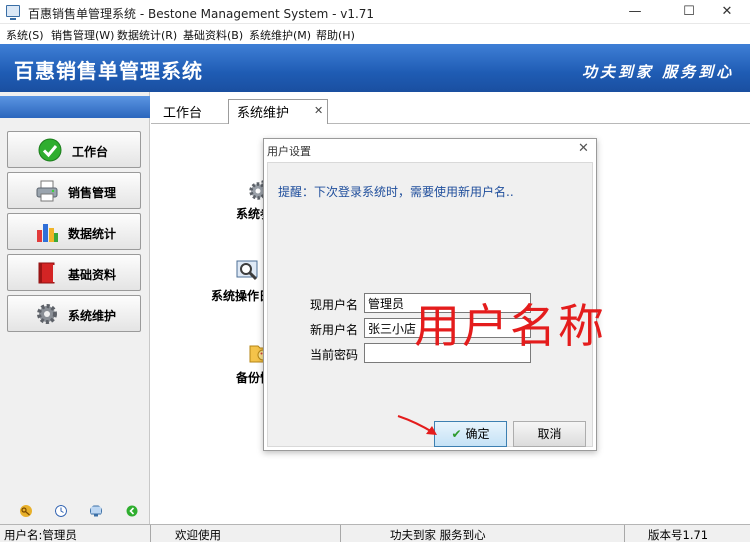 The height and width of the screenshot is (542, 750). What do you see at coordinates (213, 35) in the screenshot?
I see `menu-basic-data: 基础资料(B)` at bounding box center [213, 35].